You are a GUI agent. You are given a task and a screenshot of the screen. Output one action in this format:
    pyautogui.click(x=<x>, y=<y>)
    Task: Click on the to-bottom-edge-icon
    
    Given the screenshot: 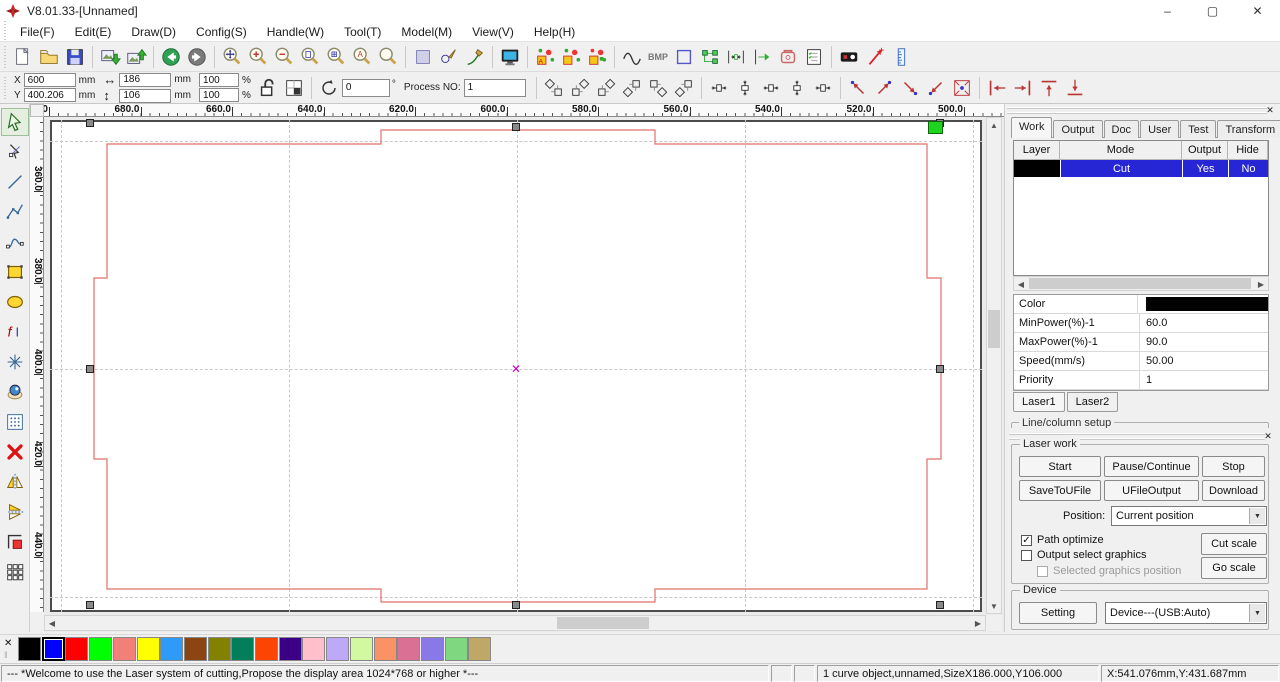 What is the action you would take?
    pyautogui.click(x=1075, y=88)
    